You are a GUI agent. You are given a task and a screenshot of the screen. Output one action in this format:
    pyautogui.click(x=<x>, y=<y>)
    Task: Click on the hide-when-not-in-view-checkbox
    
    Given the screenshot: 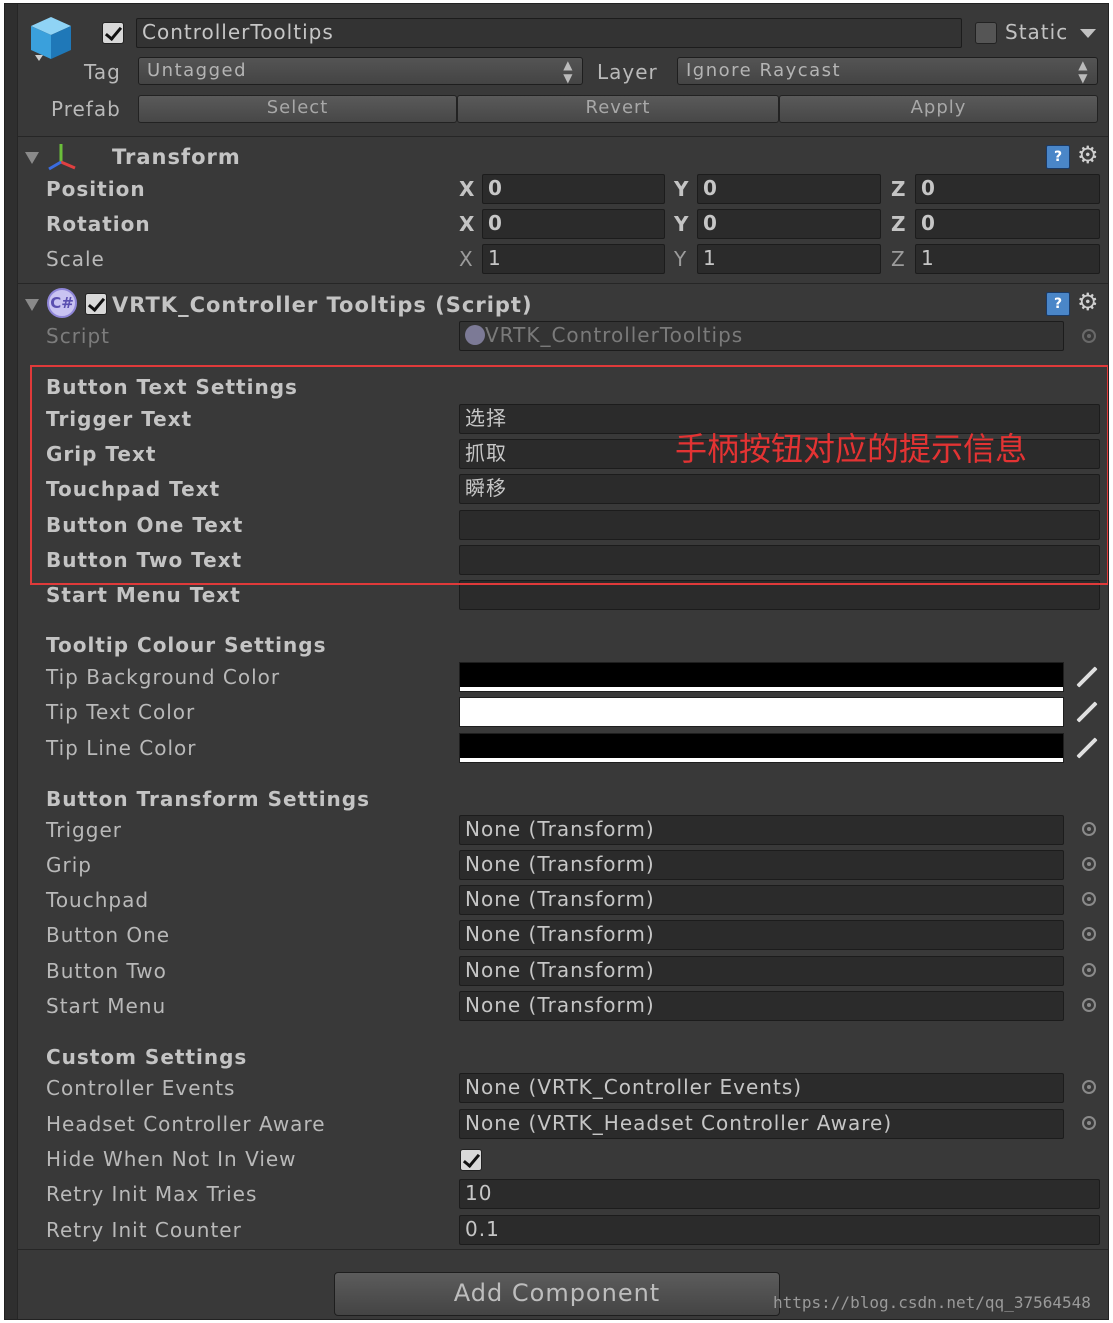 What is the action you would take?
    pyautogui.click(x=471, y=1160)
    